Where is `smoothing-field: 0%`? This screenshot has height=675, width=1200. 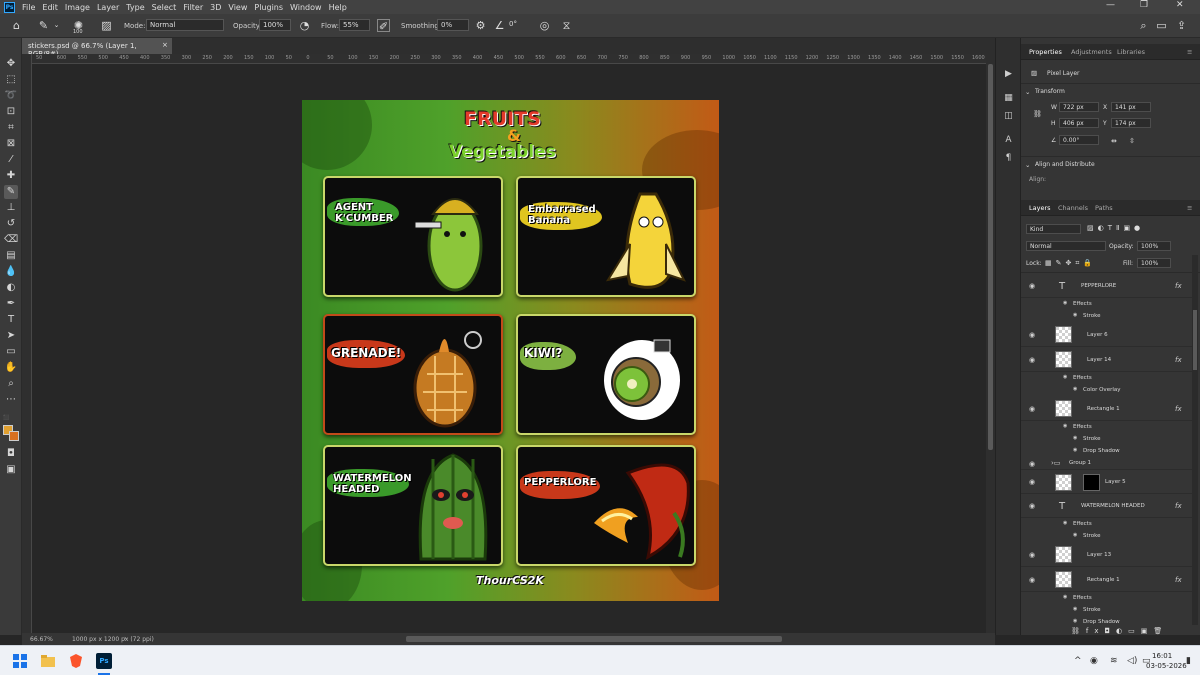
smoothing-field: 0% is located at coordinates (453, 25).